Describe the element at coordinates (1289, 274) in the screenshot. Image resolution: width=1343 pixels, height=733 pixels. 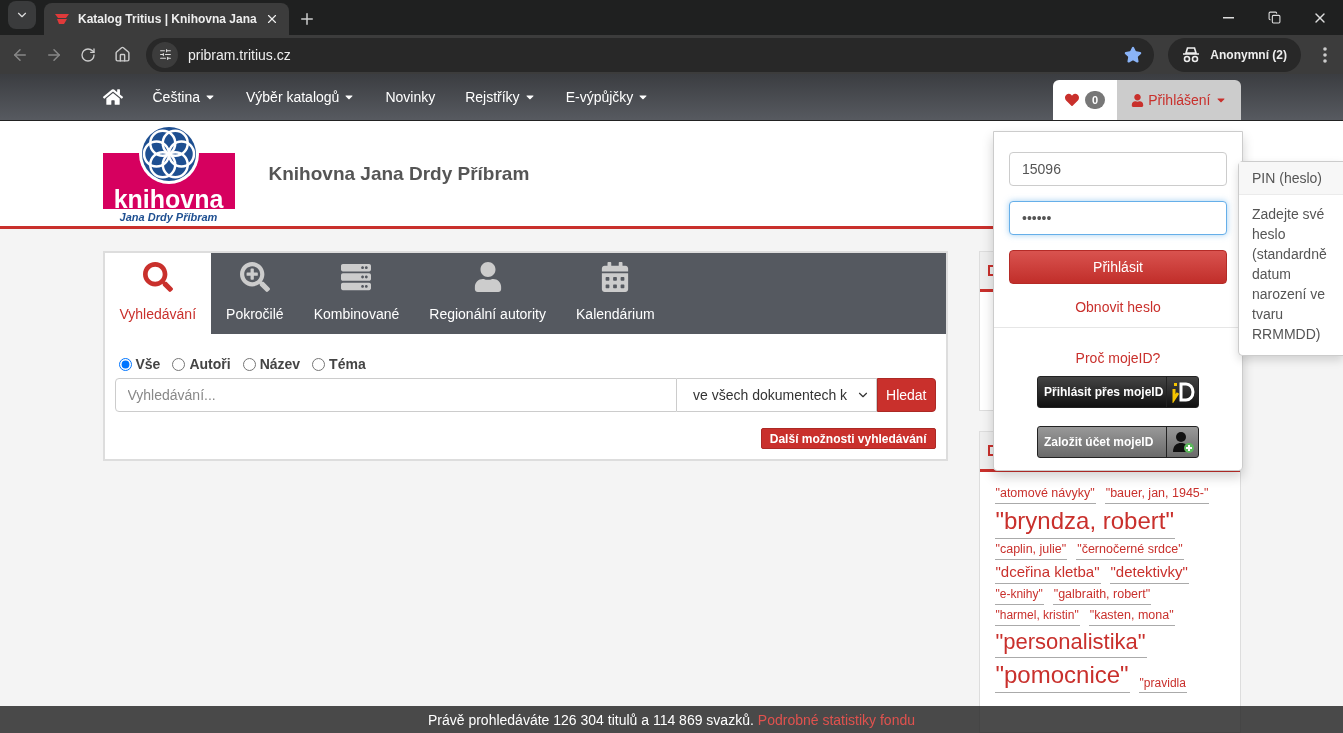
I see `tooltip-text: Zadejte své heslo (standardně datum narození ve tvaru RRMMDD)` at that location.